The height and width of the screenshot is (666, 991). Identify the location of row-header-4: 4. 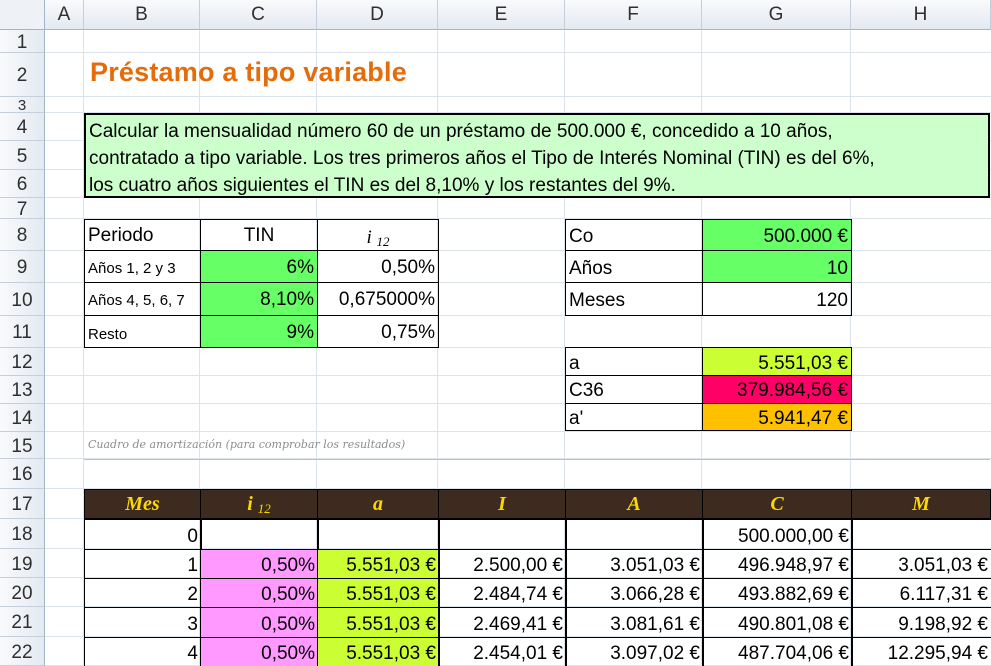
(22, 127).